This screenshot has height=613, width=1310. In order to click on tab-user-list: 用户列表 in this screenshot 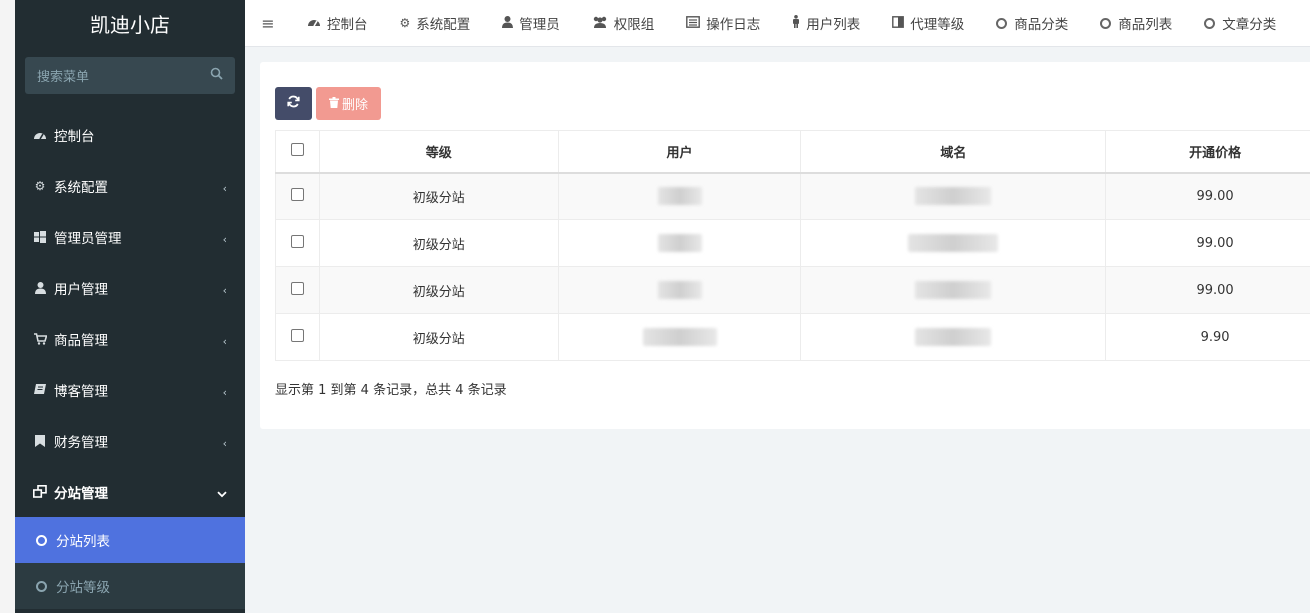, I will do `click(826, 23)`.